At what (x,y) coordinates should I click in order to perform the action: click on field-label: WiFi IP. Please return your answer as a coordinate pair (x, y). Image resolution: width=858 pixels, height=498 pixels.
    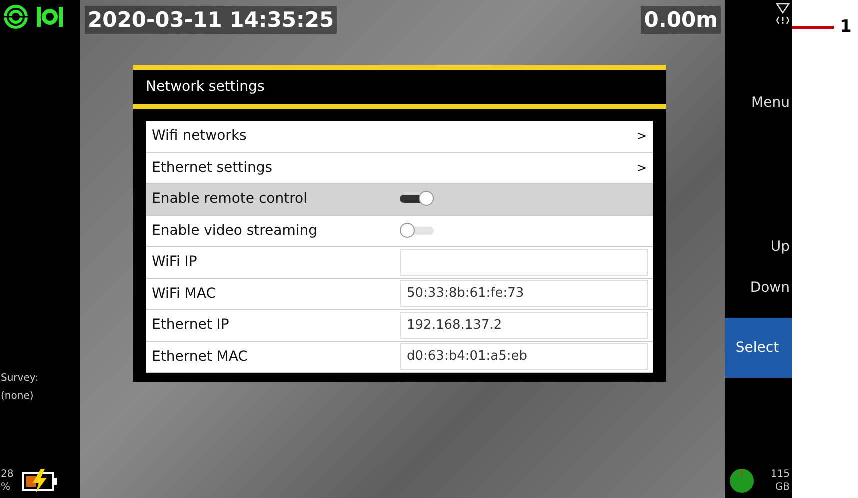
    Looking at the image, I should click on (175, 262).